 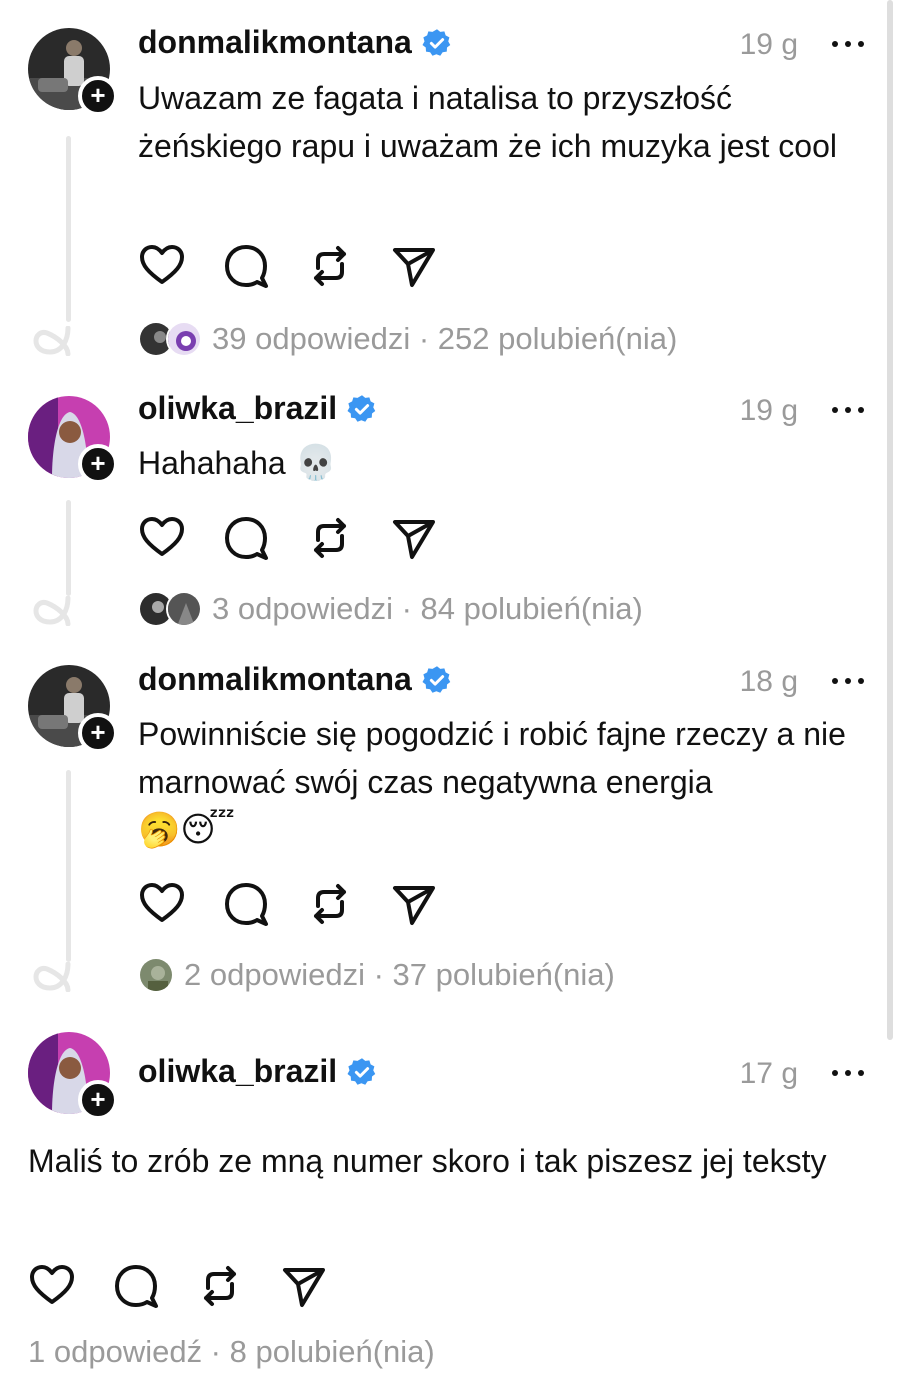 What do you see at coordinates (186, 830) in the screenshot?
I see `yawn-sleep-emoji: 🥱😴` at bounding box center [186, 830].